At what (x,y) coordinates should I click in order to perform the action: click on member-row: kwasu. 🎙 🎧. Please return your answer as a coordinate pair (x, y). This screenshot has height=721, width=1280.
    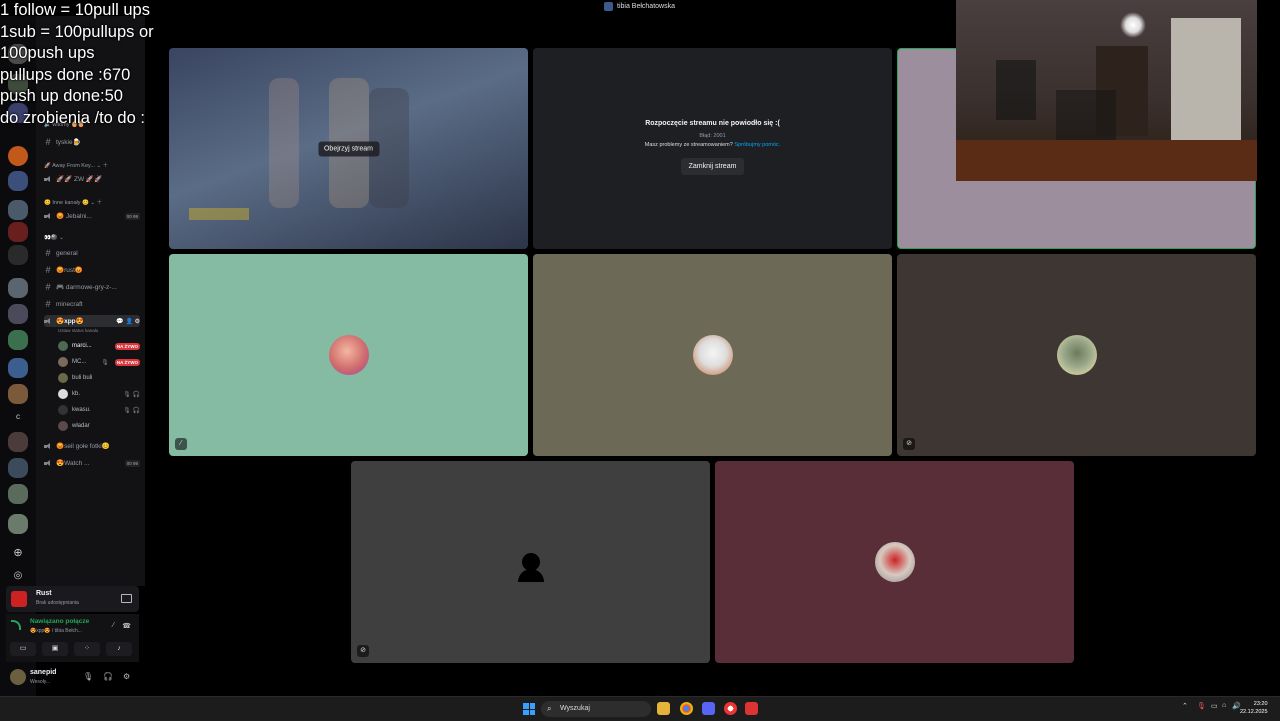
    Looking at the image, I should click on (99, 410).